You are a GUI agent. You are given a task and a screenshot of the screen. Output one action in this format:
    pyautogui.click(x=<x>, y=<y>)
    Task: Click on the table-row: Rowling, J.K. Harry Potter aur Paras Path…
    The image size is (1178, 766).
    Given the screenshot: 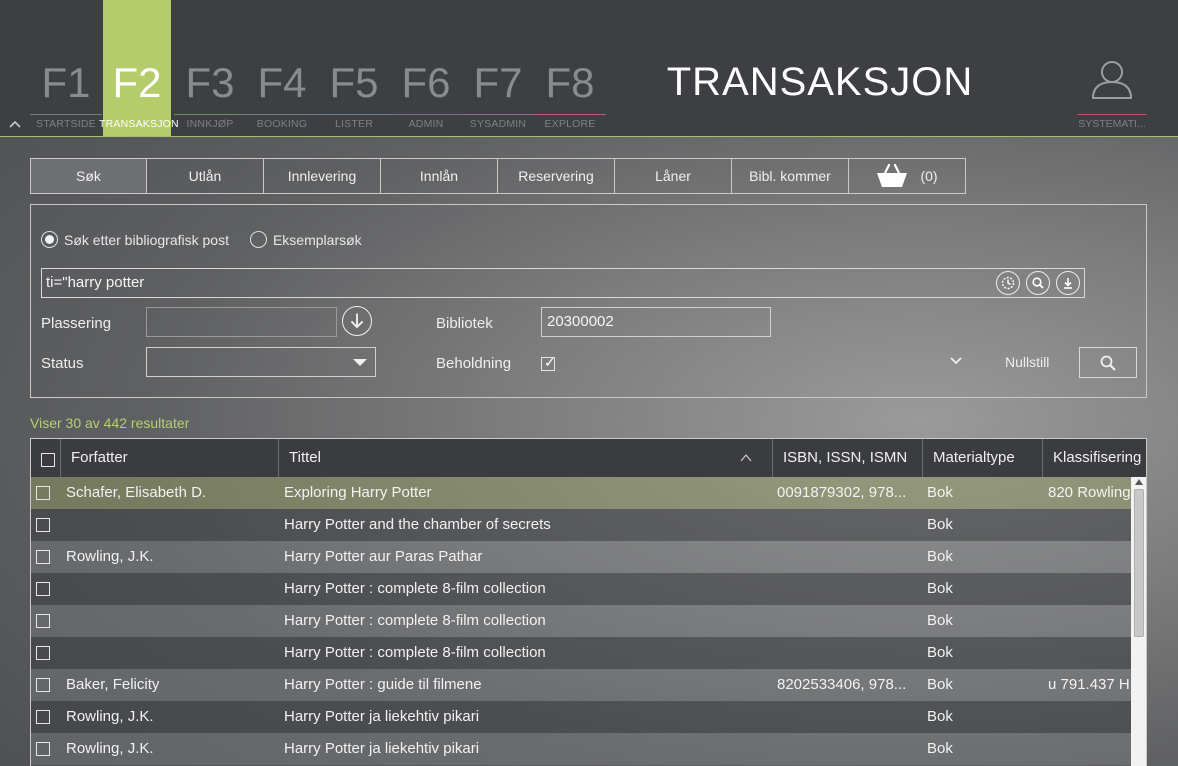 What is the action you would take?
    pyautogui.click(x=581, y=557)
    